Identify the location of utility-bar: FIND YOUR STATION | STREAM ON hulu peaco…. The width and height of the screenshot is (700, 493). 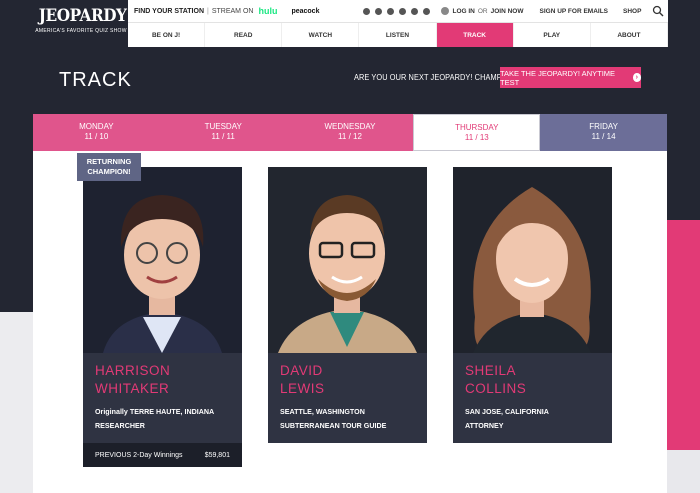
(398, 11).